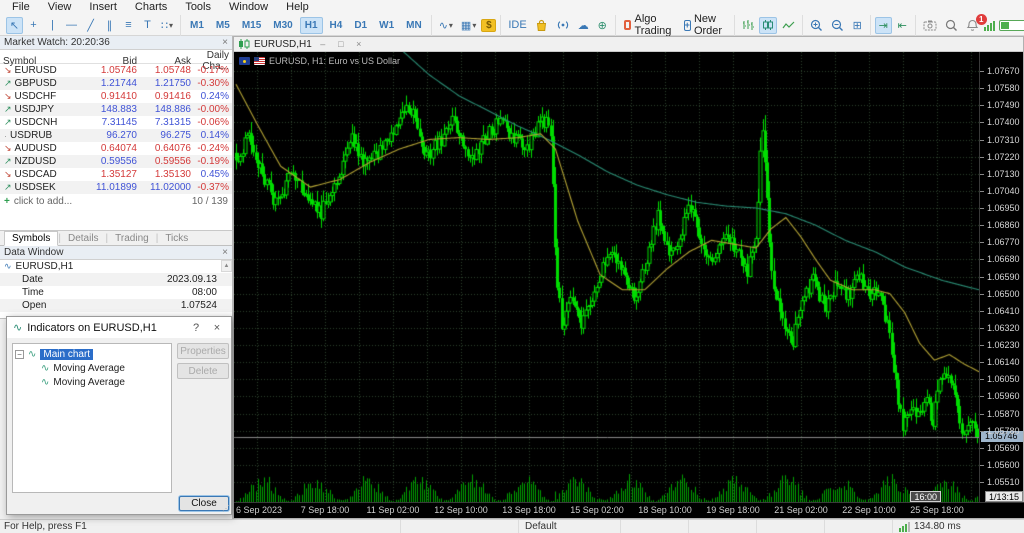 The height and width of the screenshot is (533, 1024). I want to click on cloud-vps-icon: ☁, so click(583, 25).